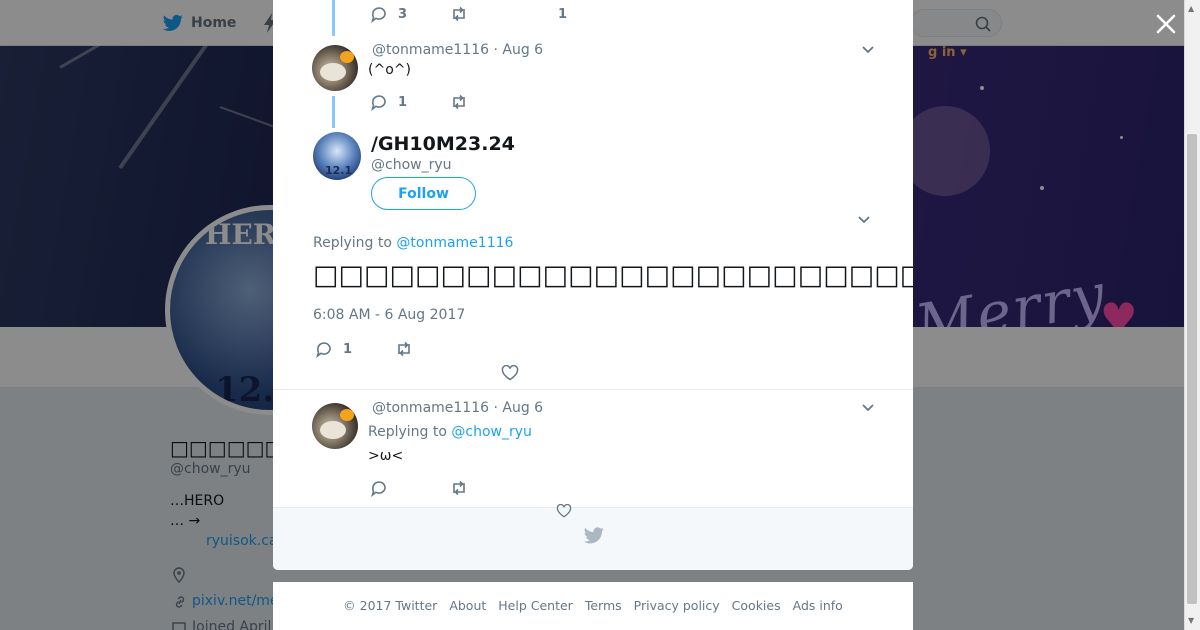 Image resolution: width=1200 pixels, height=630 pixels. Describe the element at coordinates (389, 70) in the screenshot. I see `tweet-text: (^o^)` at that location.